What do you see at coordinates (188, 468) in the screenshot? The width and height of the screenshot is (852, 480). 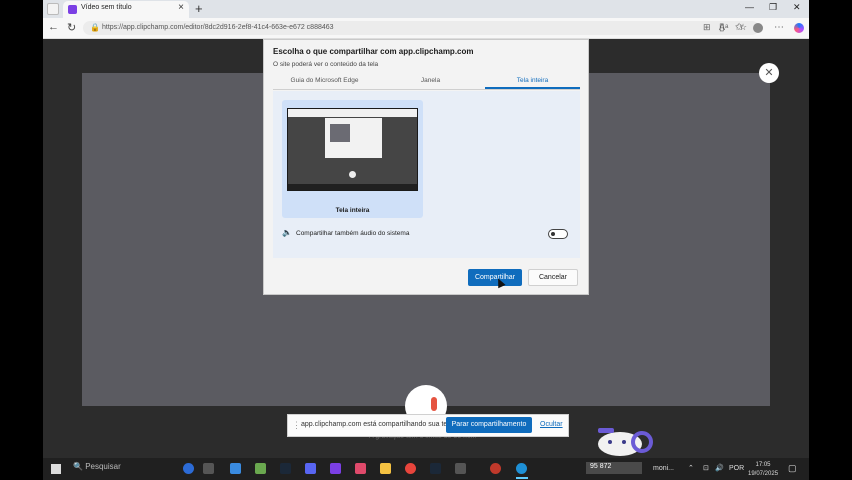 I see `widgets-icon` at bounding box center [188, 468].